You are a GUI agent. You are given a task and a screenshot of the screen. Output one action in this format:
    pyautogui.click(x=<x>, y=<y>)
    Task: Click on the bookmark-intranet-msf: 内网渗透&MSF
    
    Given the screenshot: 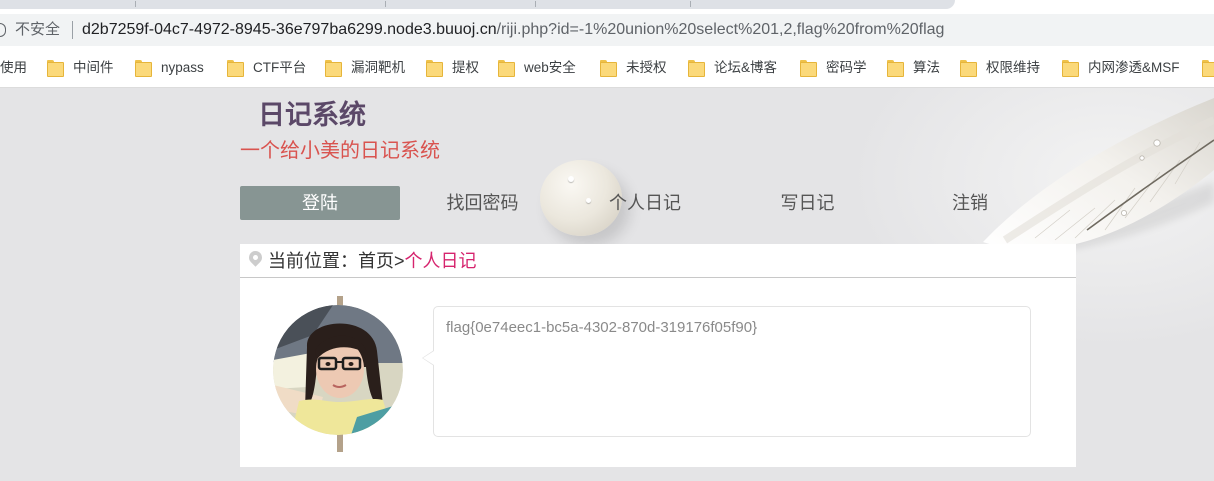 What is the action you would take?
    pyautogui.click(x=1121, y=67)
    